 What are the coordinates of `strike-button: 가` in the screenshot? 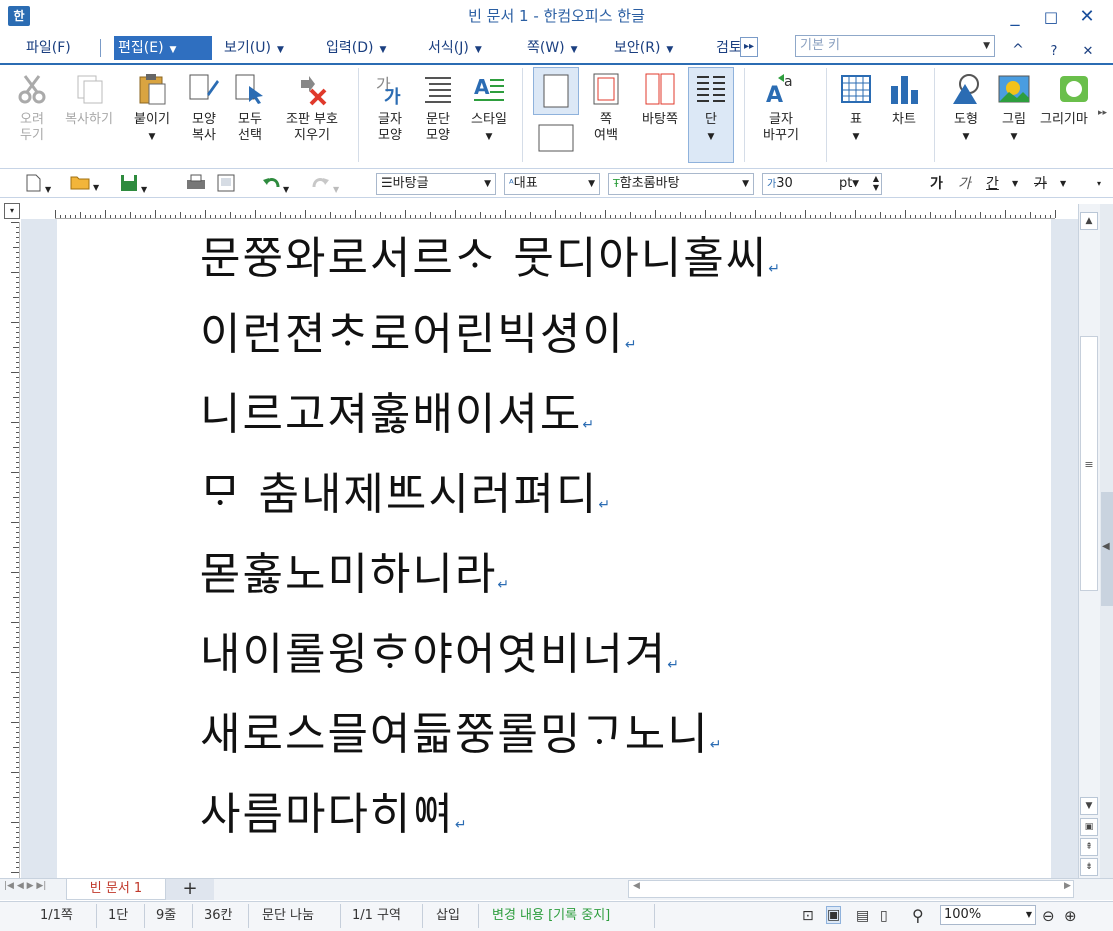 It's located at (1040, 184).